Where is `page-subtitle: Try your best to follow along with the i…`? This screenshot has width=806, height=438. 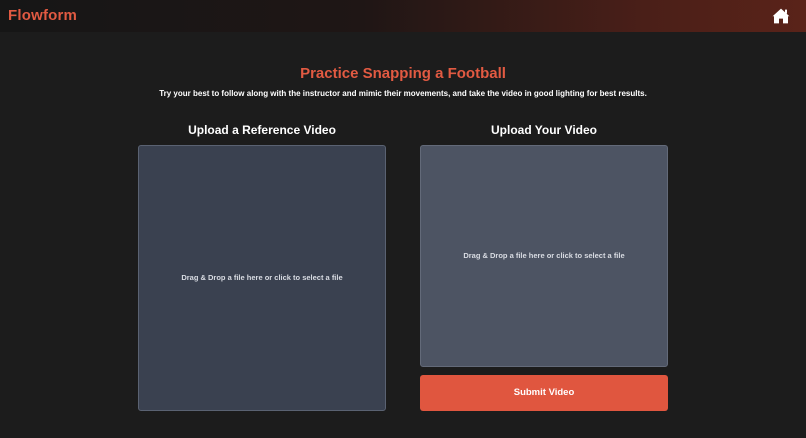
page-subtitle: Try your best to follow along with the i… is located at coordinates (403, 93).